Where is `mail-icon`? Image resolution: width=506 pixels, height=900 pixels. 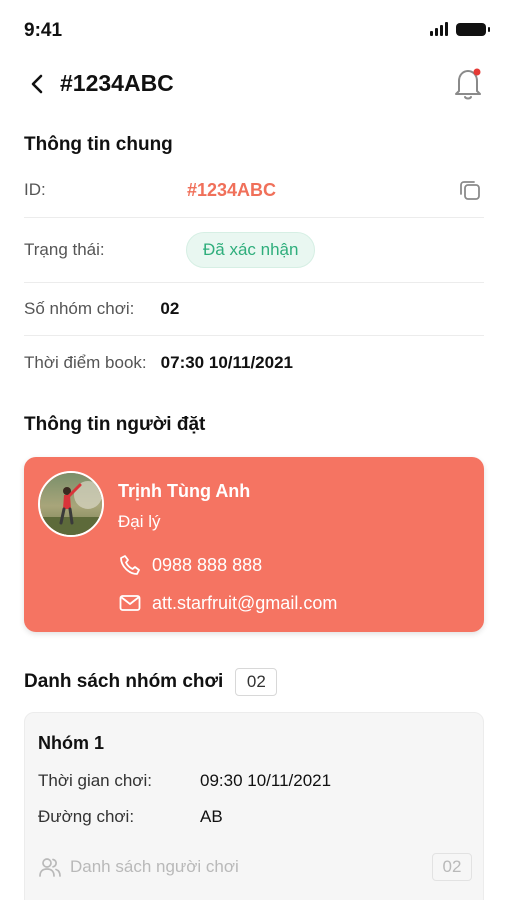 mail-icon is located at coordinates (130, 603).